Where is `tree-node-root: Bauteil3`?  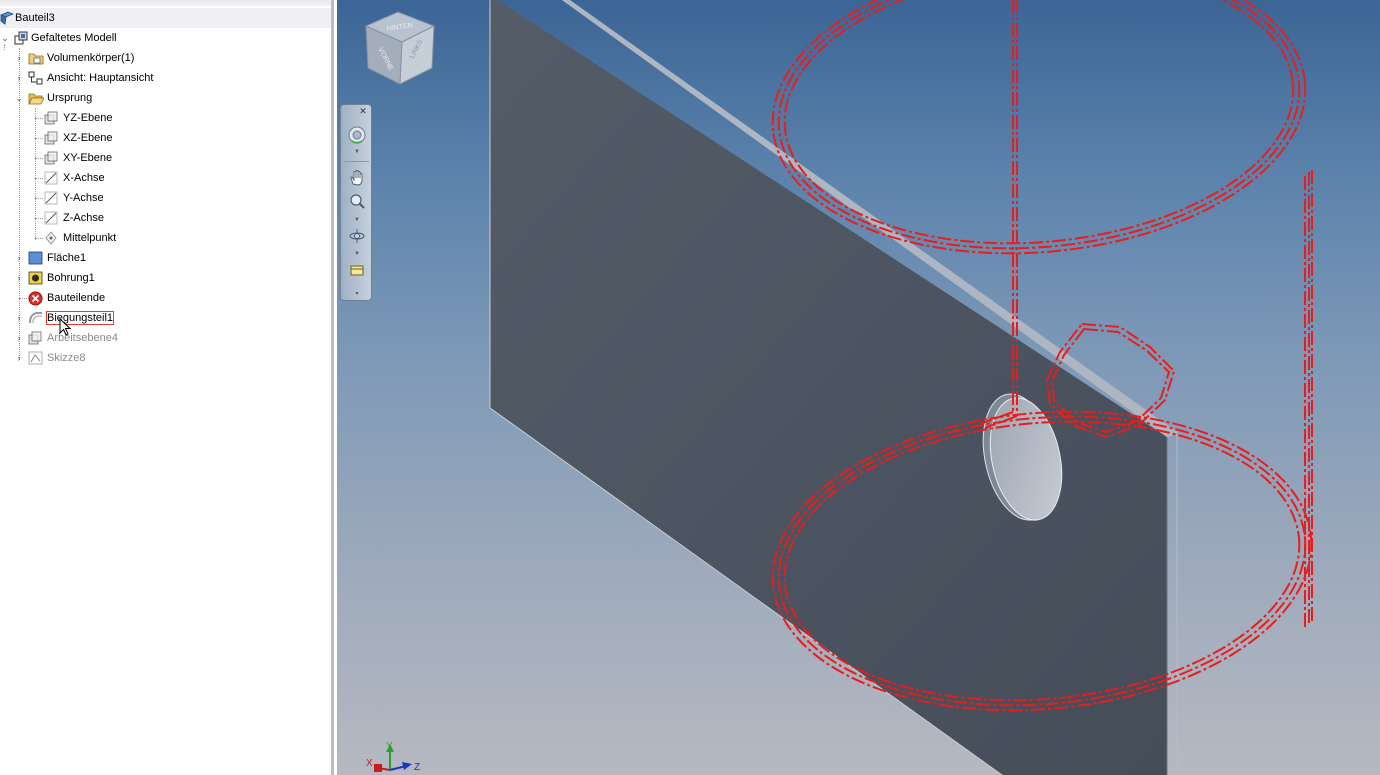
tree-node-root: Bauteil3 is located at coordinates (165, 18).